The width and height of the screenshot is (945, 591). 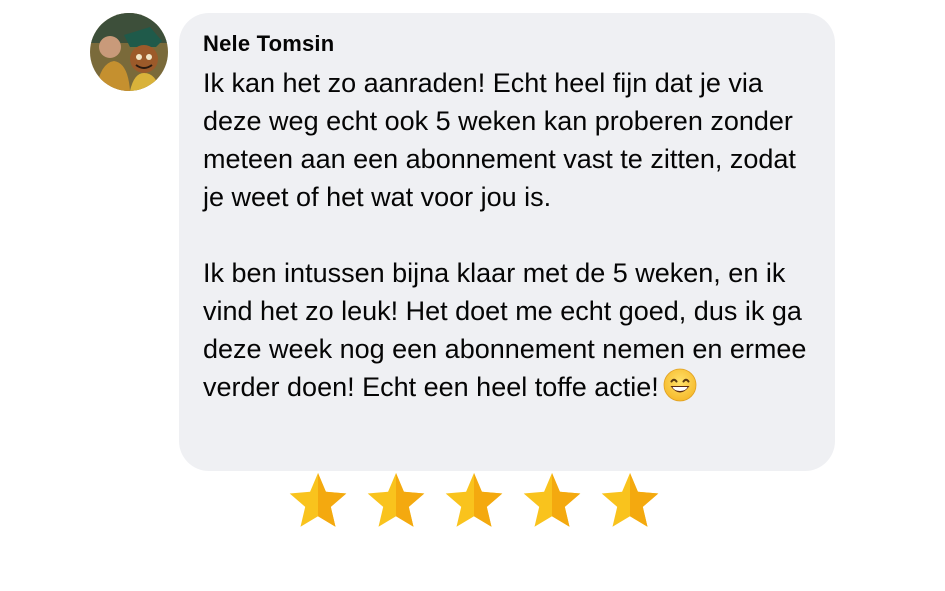 I want to click on star-rating, so click(x=474, y=503).